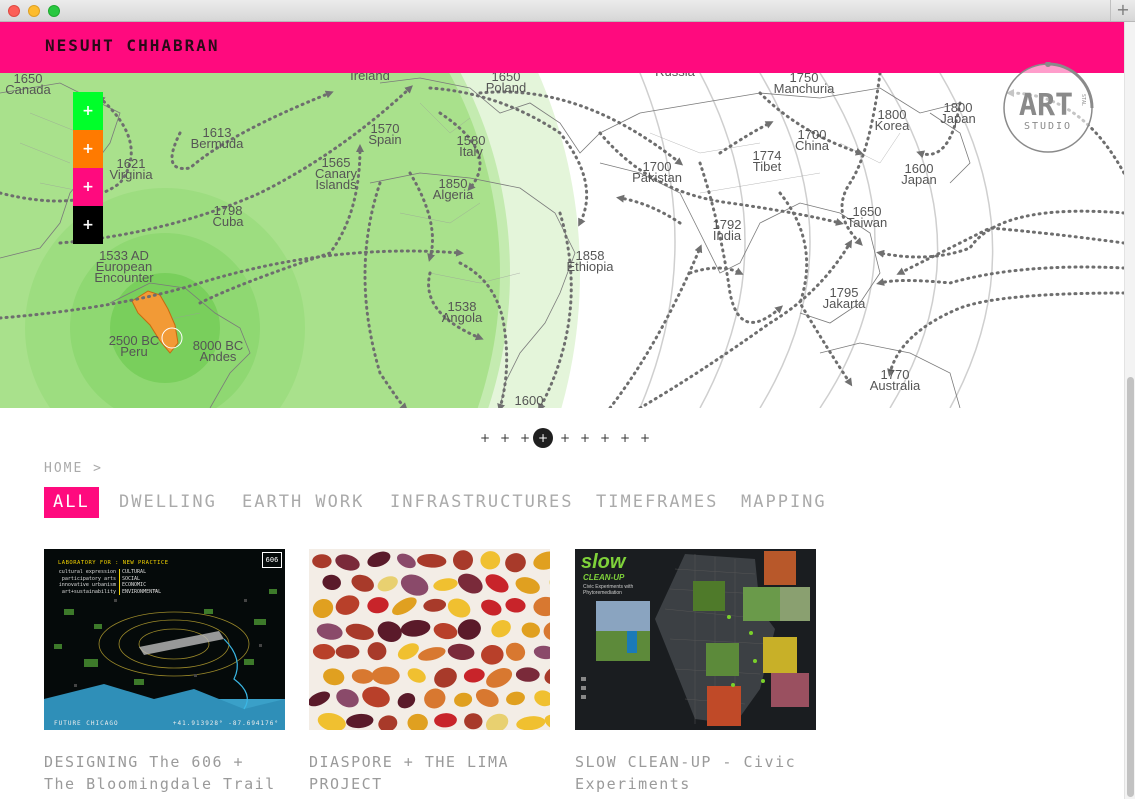  Describe the element at coordinates (88, 225) in the screenshot. I see `side-button-black: +` at that location.